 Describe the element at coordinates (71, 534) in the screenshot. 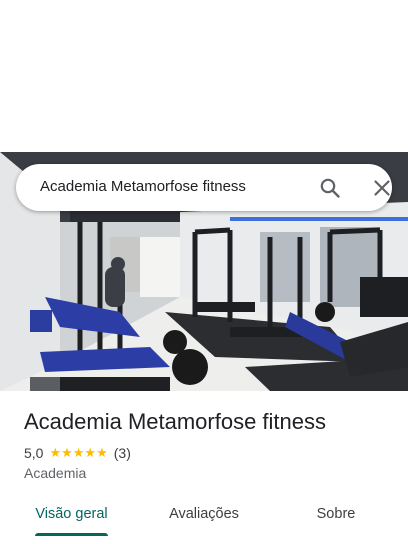

I see `active-tab-indicator` at that location.